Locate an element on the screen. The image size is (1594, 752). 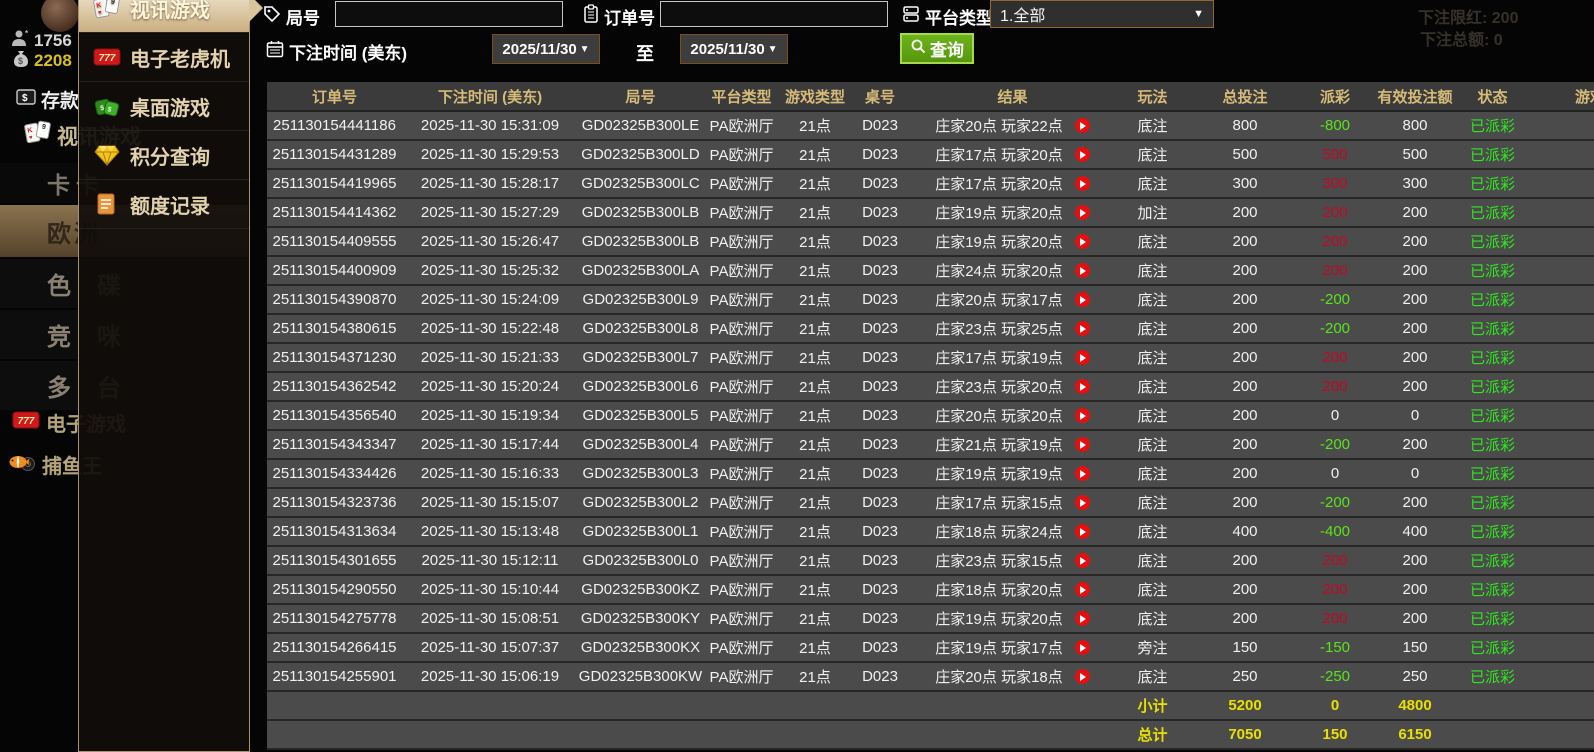
bet-time-cell: 2025-11-30 15:12:11 is located at coordinates (490, 561).